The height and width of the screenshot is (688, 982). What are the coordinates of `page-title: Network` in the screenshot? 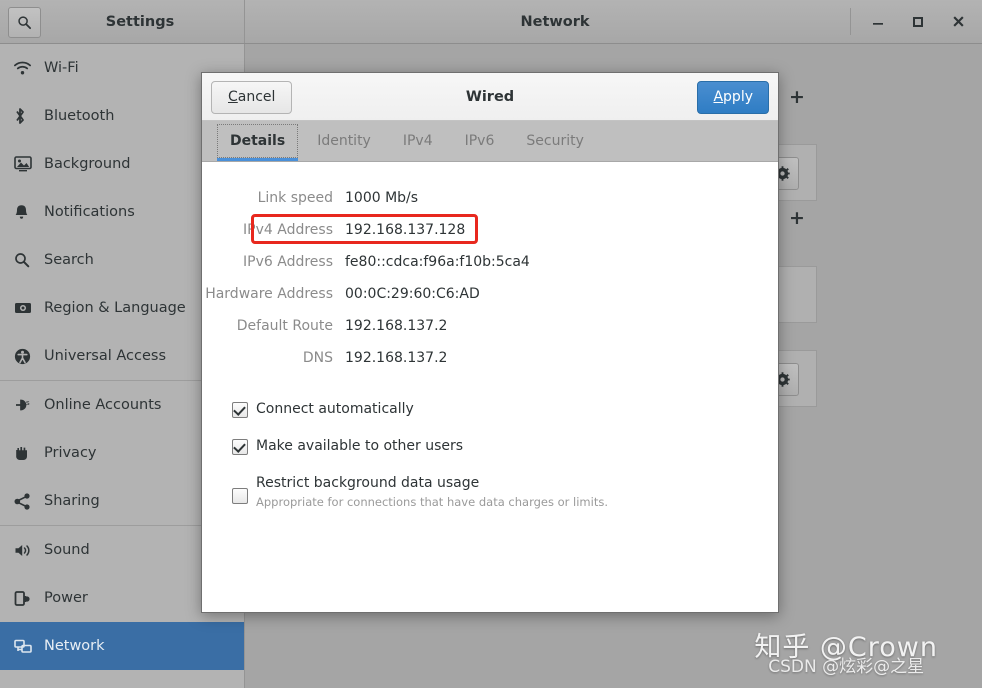 It's located at (555, 21).